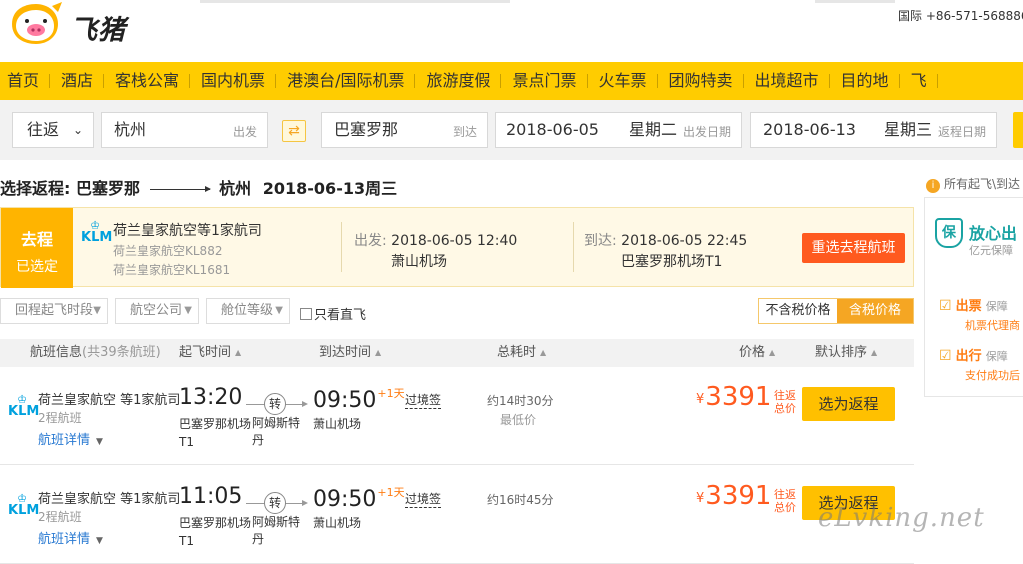 The height and width of the screenshot is (564, 1023). I want to click on guarantee-item-sub: 支付成功后, so click(992, 375).